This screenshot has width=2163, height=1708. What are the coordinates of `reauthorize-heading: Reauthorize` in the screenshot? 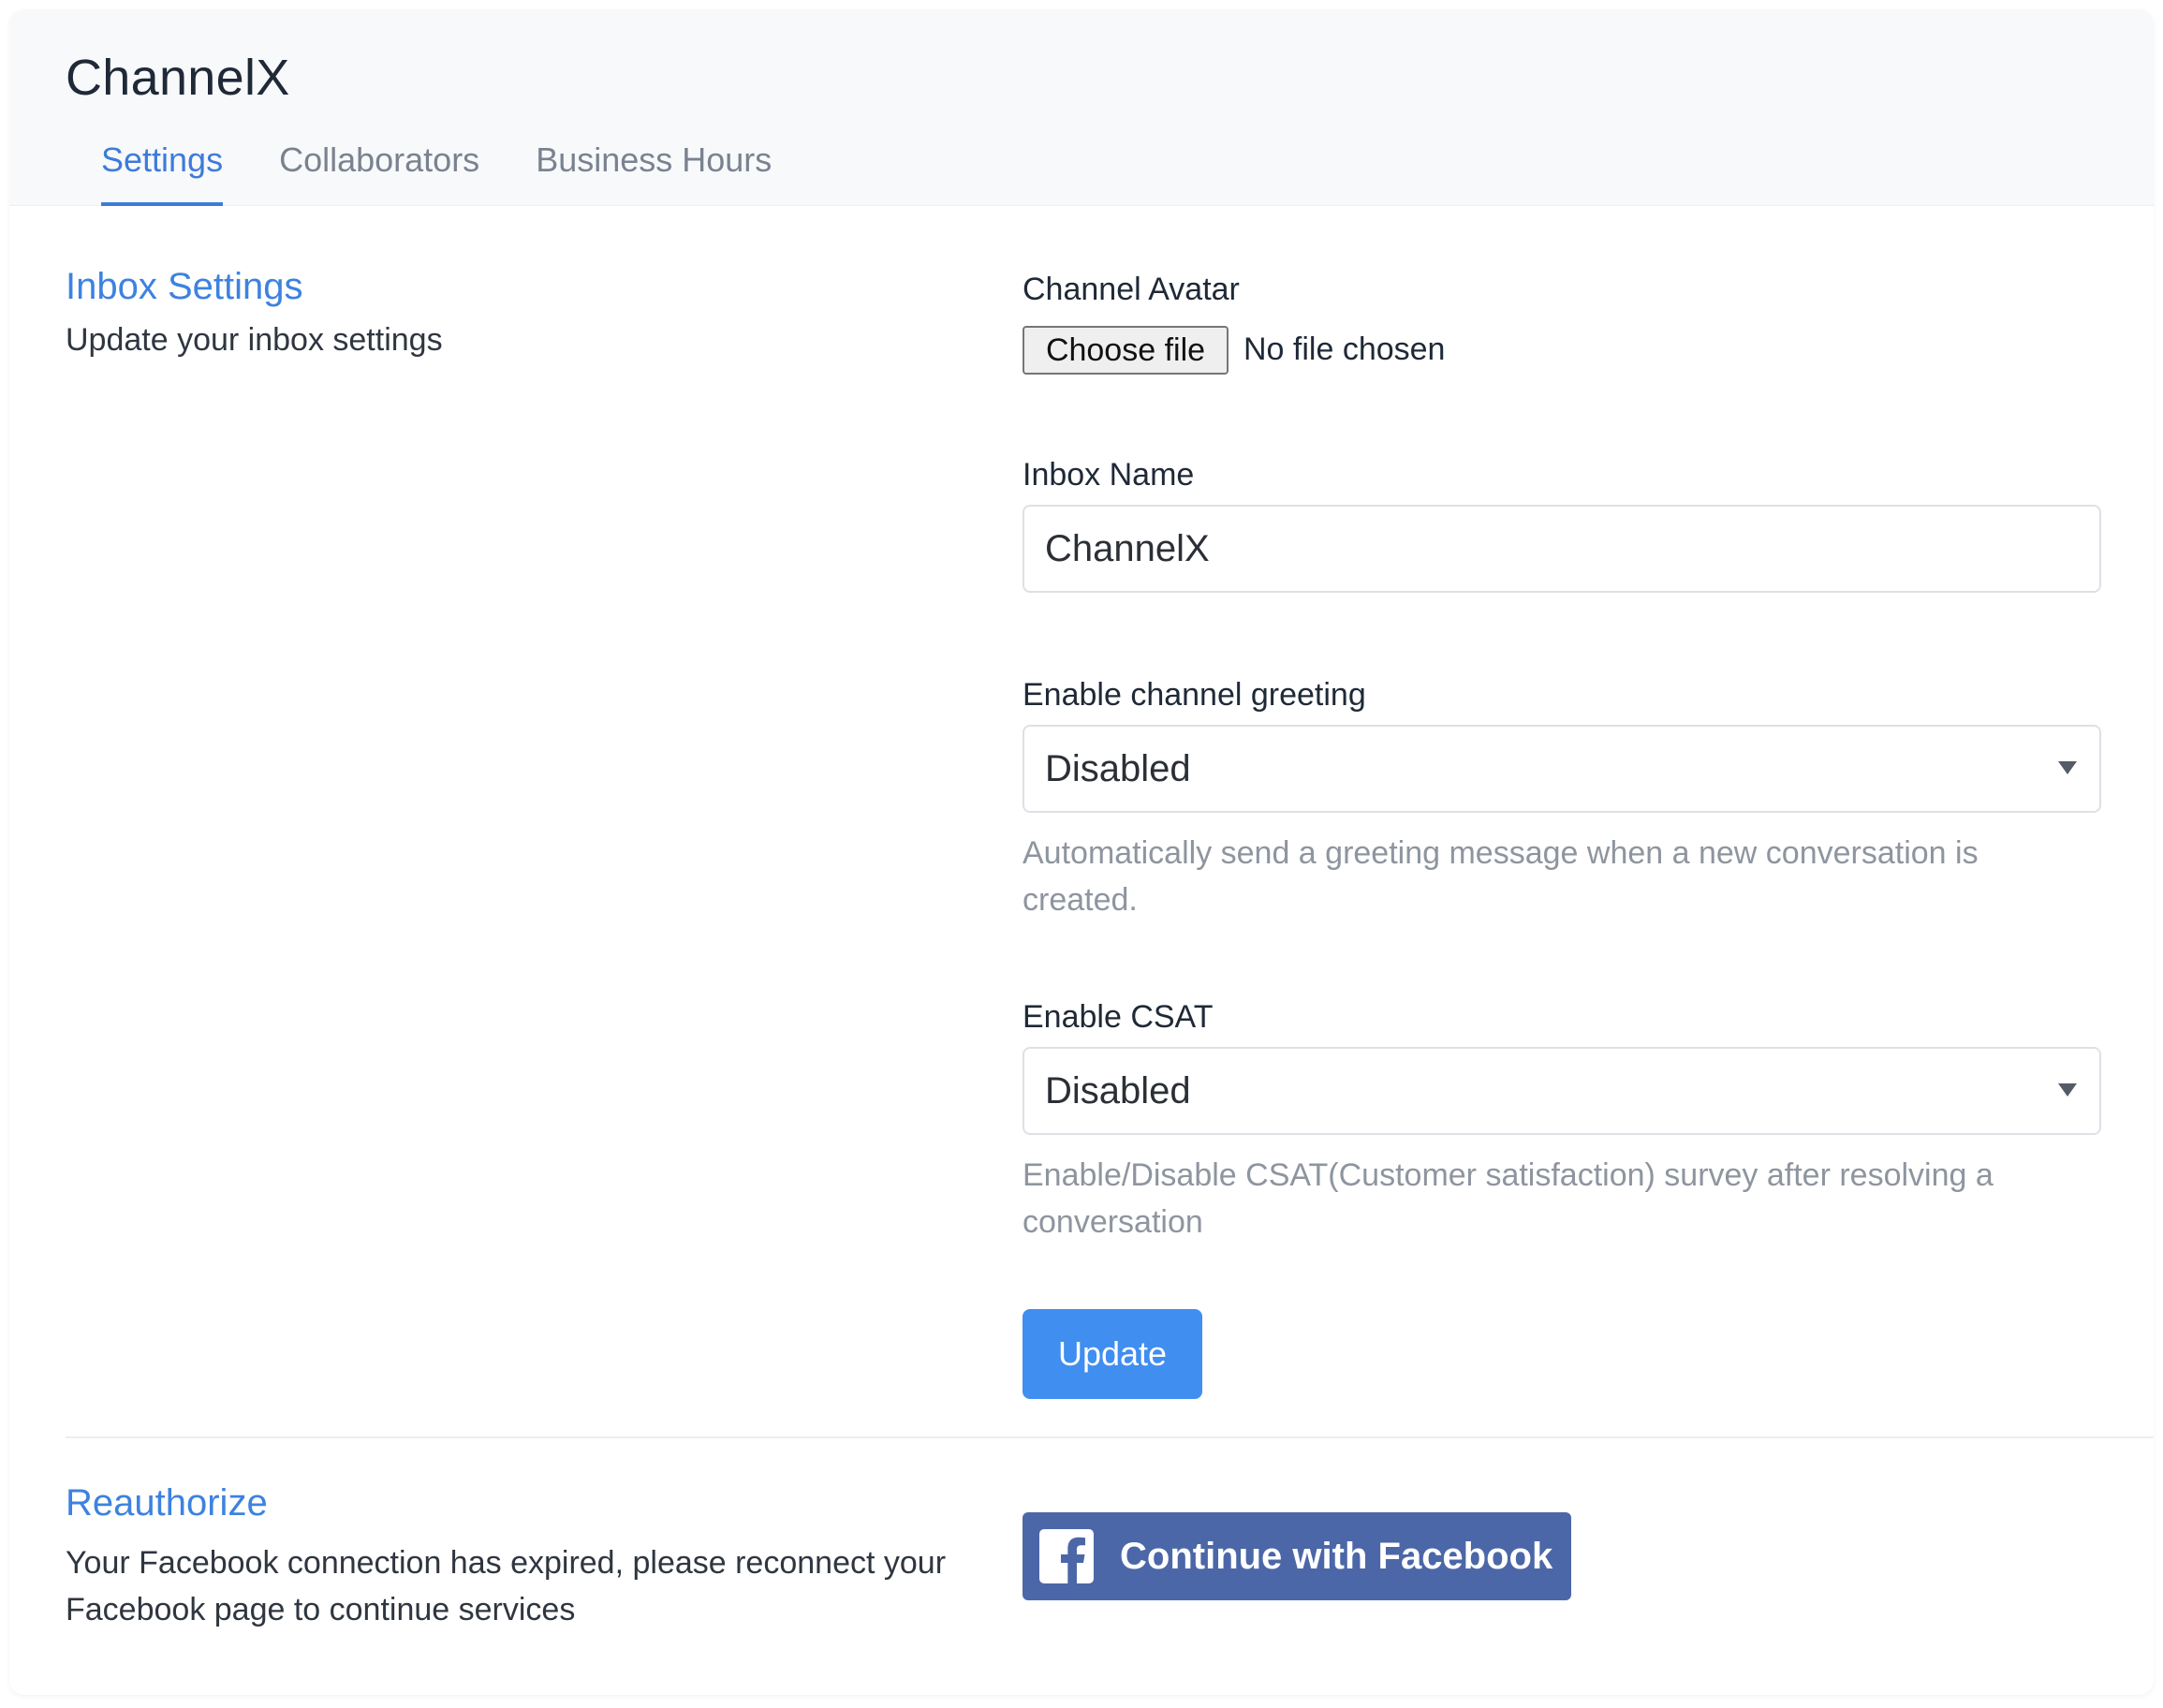 It's located at (167, 1503).